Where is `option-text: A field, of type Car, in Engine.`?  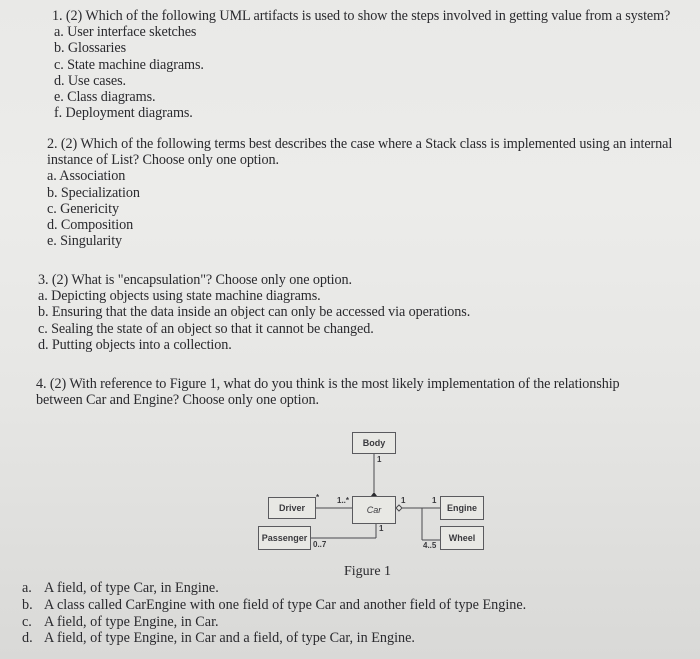 option-text: A field, of type Car, in Engine. is located at coordinates (131, 588).